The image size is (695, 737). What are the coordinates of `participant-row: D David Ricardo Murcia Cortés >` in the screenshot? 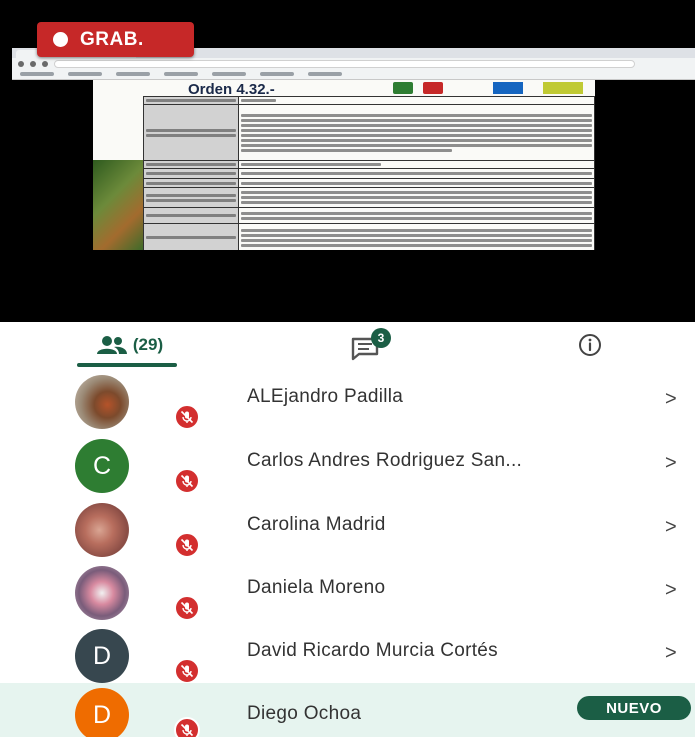 It's located at (347, 654).